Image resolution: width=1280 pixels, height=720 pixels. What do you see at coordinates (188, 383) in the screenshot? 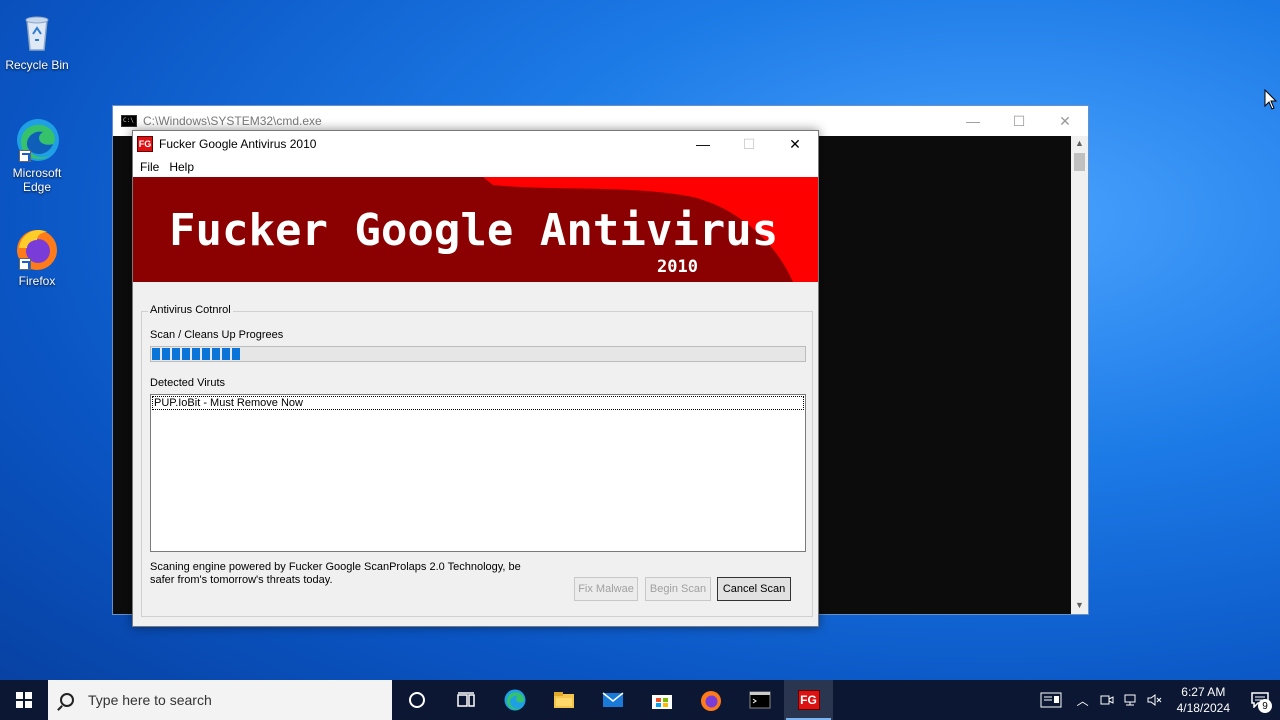
I see `detected-label: Detected Viruts` at bounding box center [188, 383].